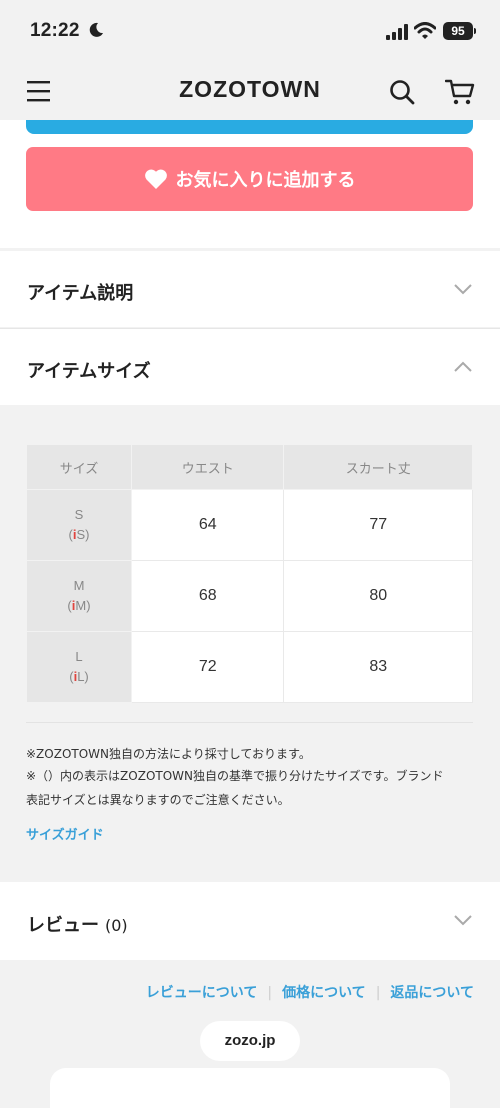  What do you see at coordinates (55, 30) in the screenshot?
I see `status-time: 12:22` at bounding box center [55, 30].